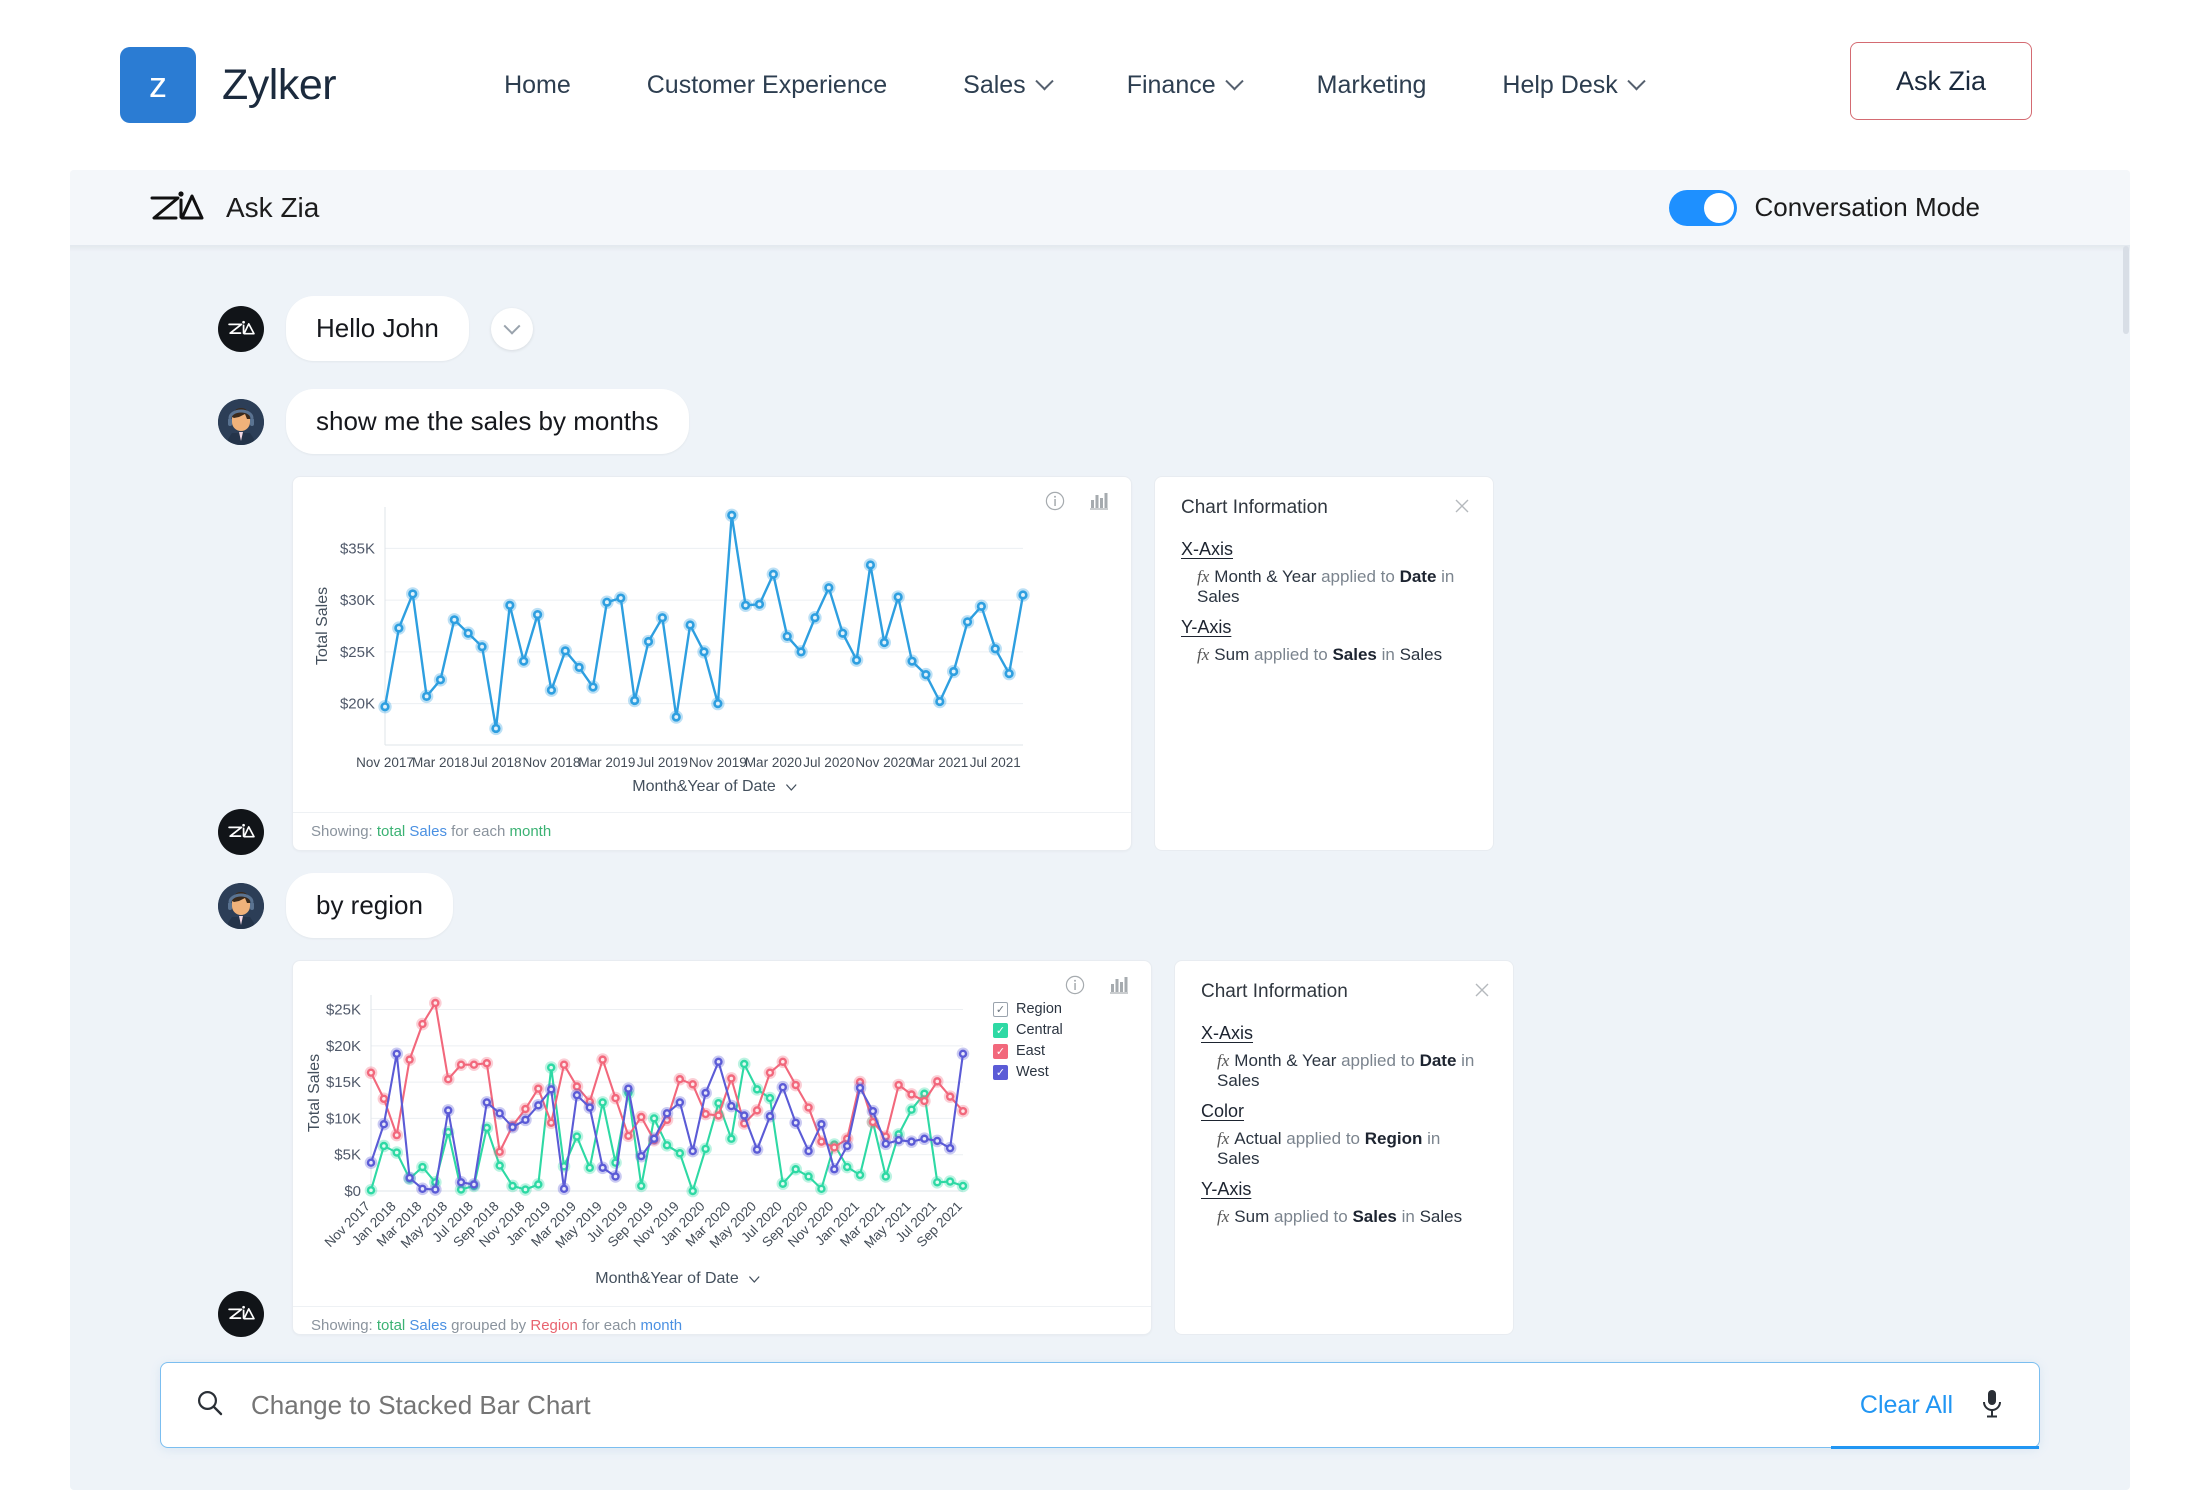  I want to click on nav-item-sales: Sales, so click(1007, 85).